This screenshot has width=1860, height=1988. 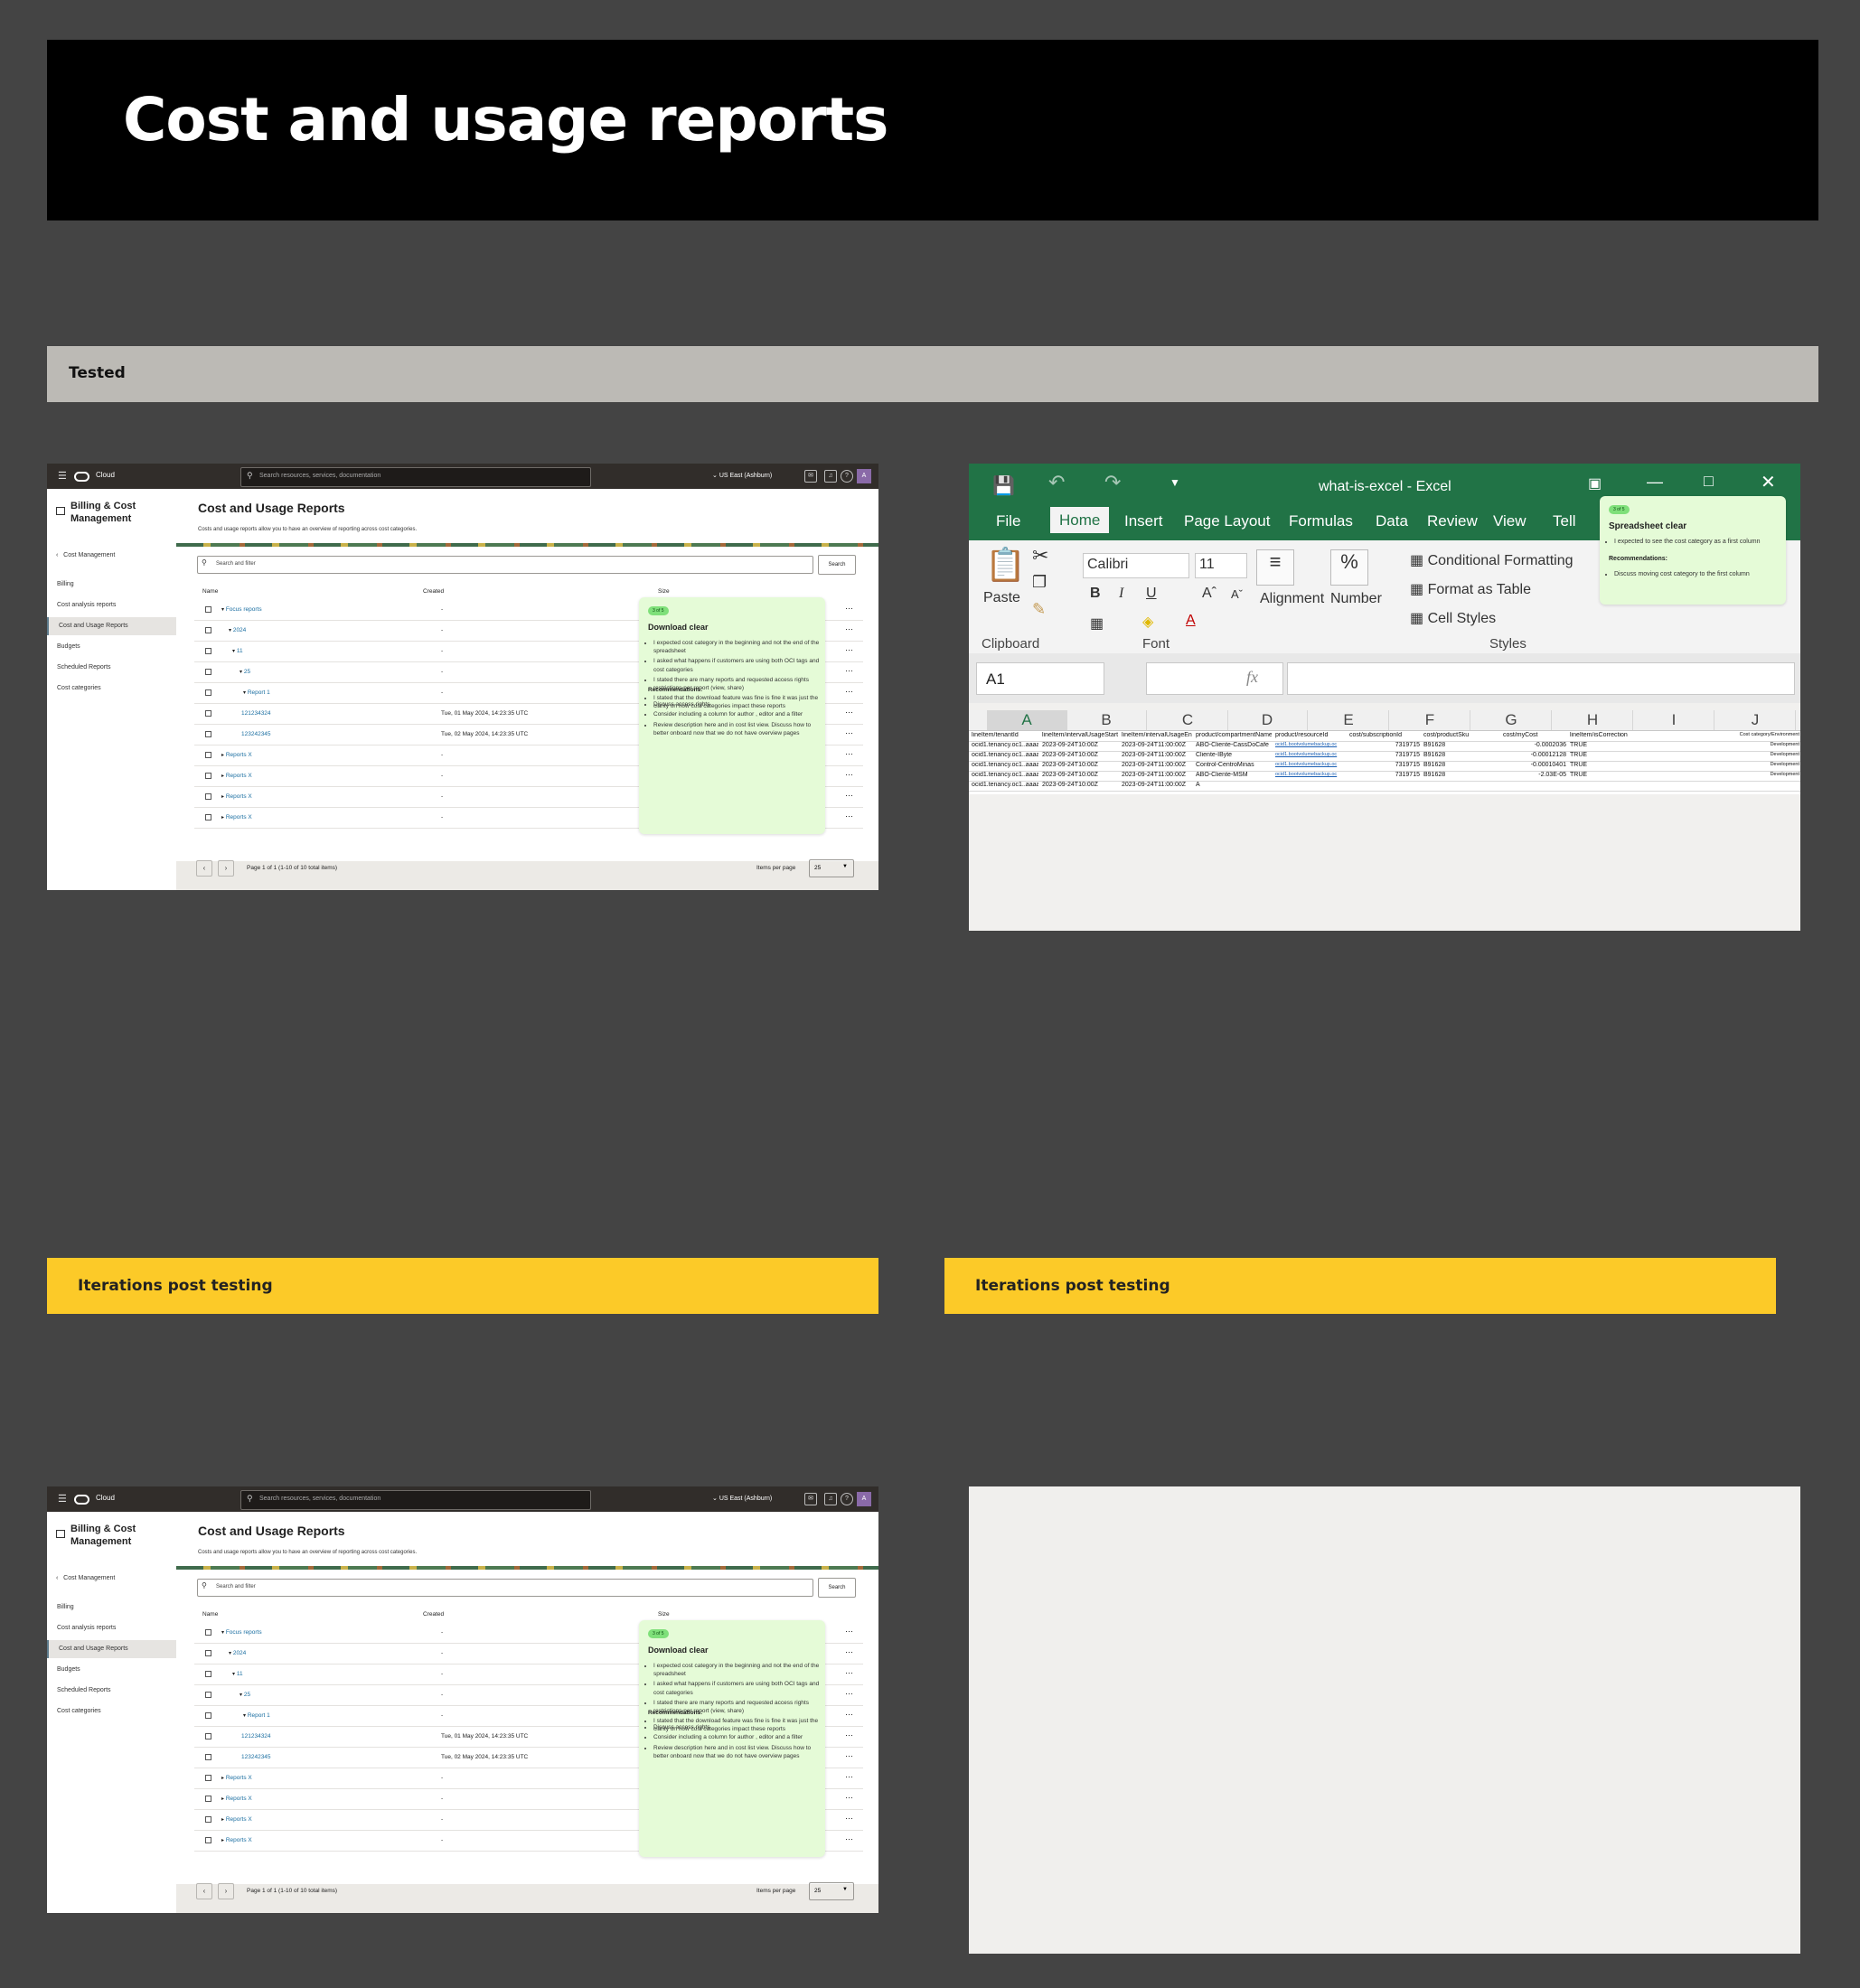 I want to click on redo-icon: ↷, so click(x=1112, y=482).